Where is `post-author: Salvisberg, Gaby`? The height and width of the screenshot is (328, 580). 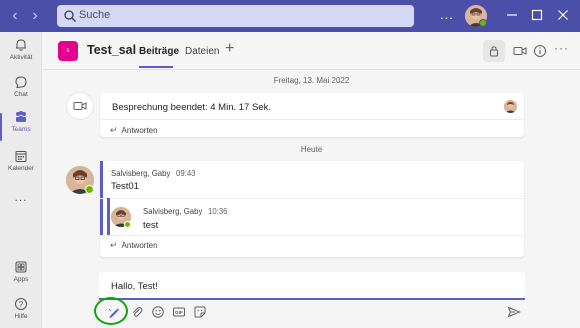
post-author: Salvisberg, Gaby is located at coordinates (140, 173).